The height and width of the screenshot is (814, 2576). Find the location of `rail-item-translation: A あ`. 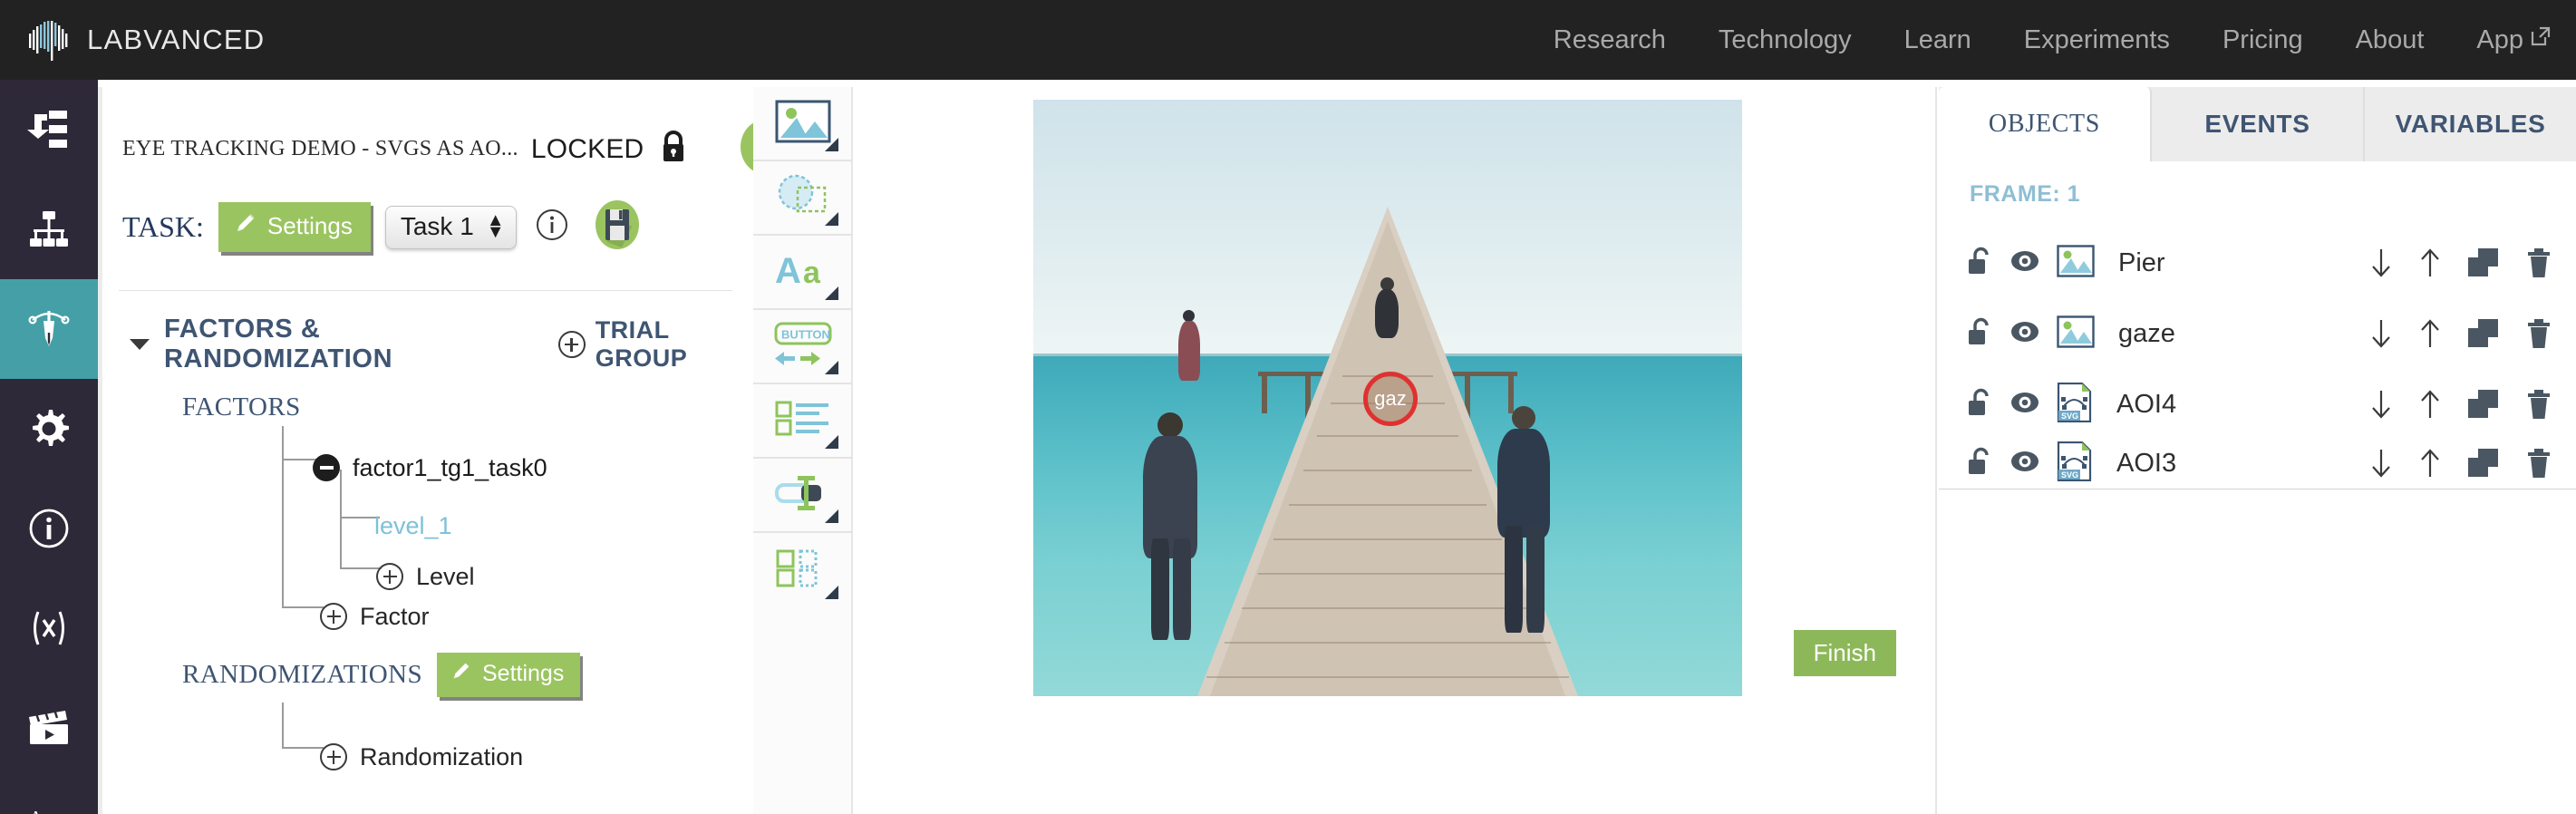

rail-item-translation: A あ is located at coordinates (49, 796).